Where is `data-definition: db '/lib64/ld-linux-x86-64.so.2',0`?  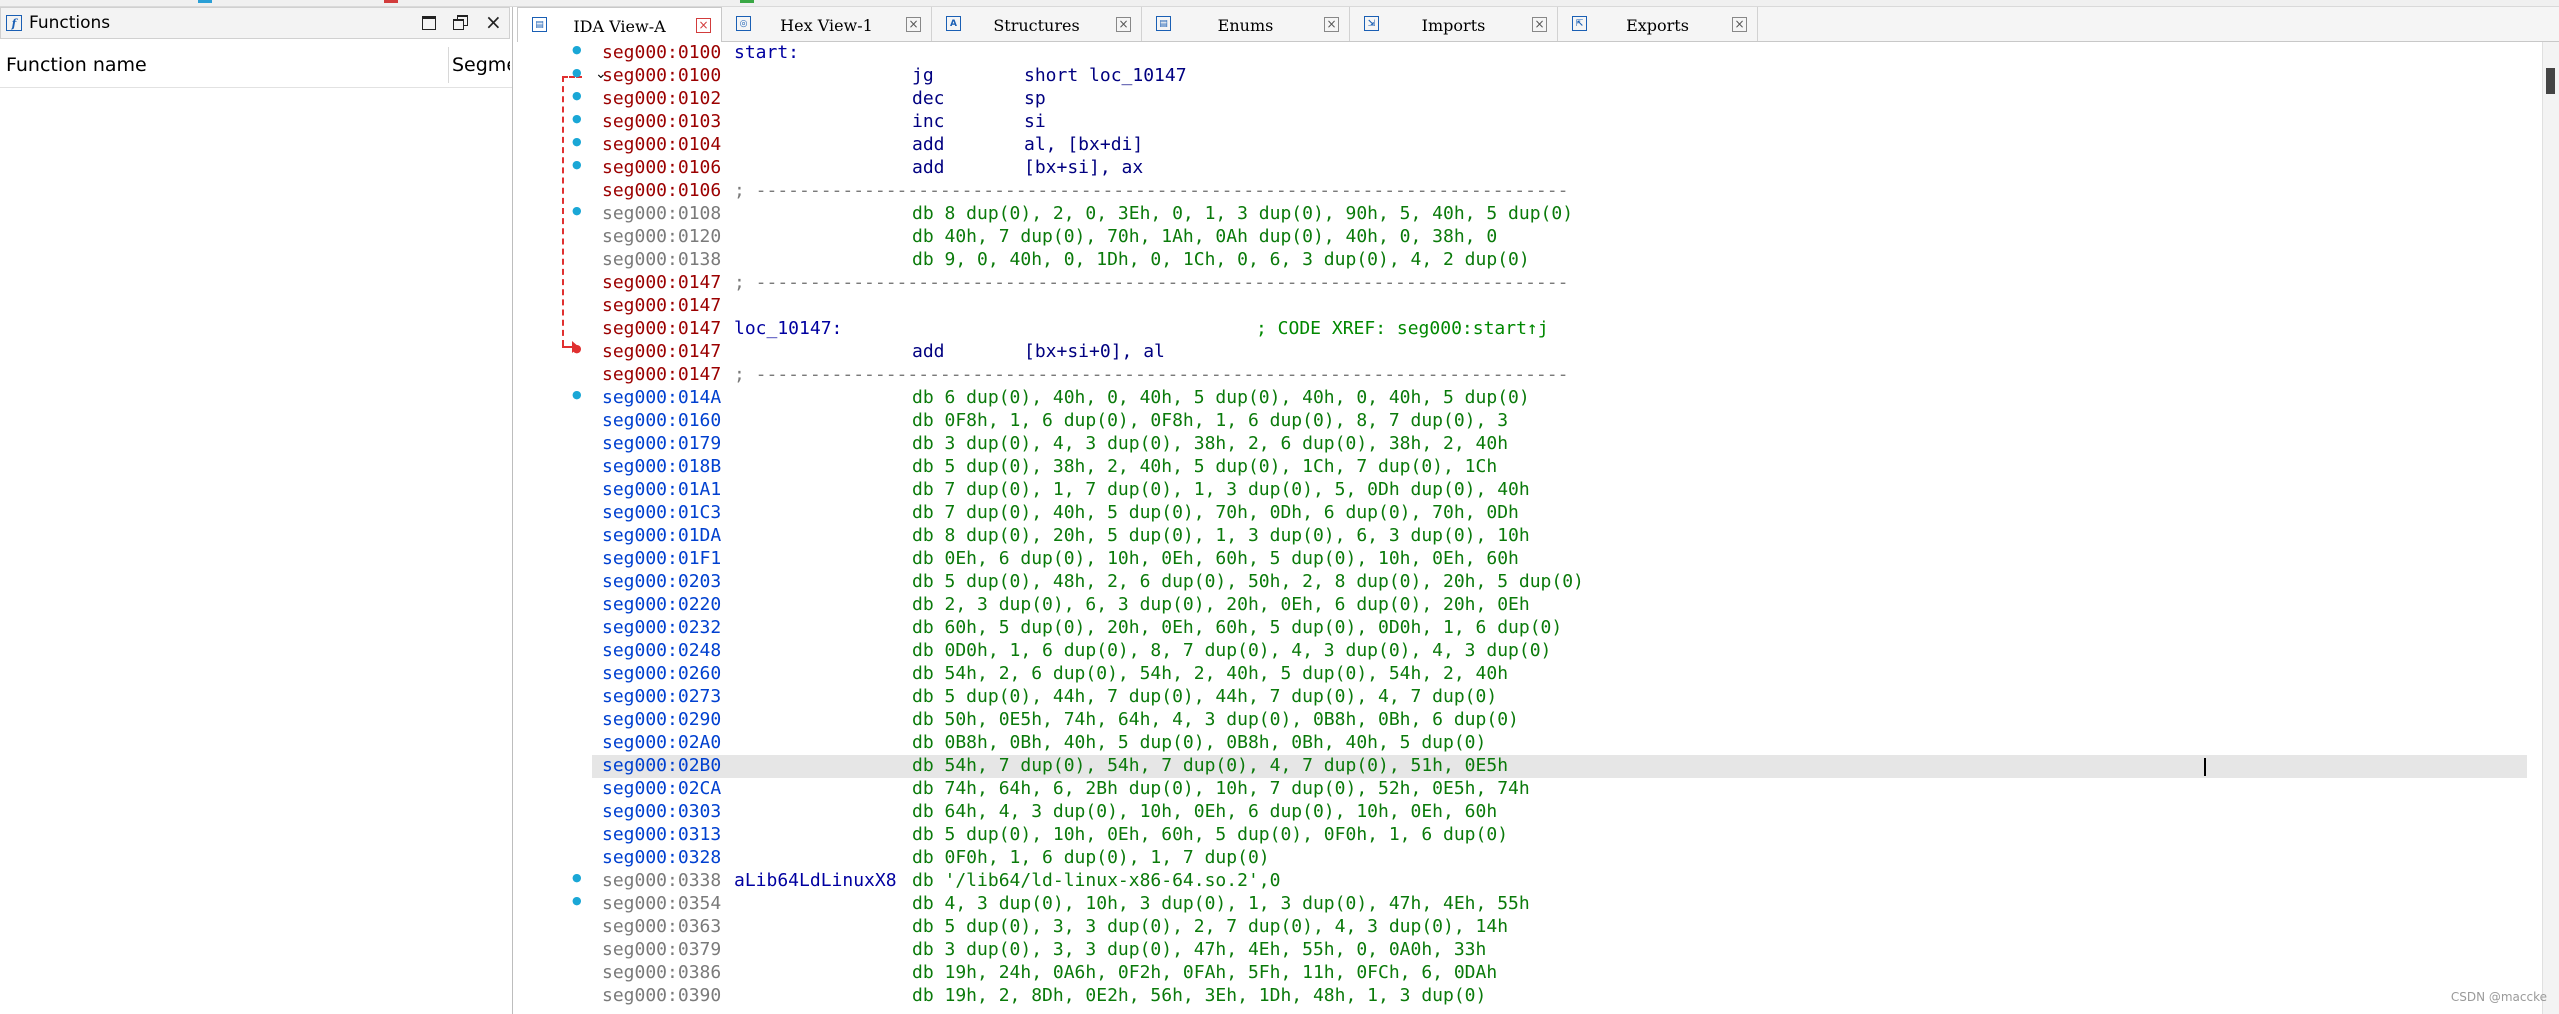
data-definition: db '/lib64/ld-linux-x86-64.so.2',0 is located at coordinates (1096, 880).